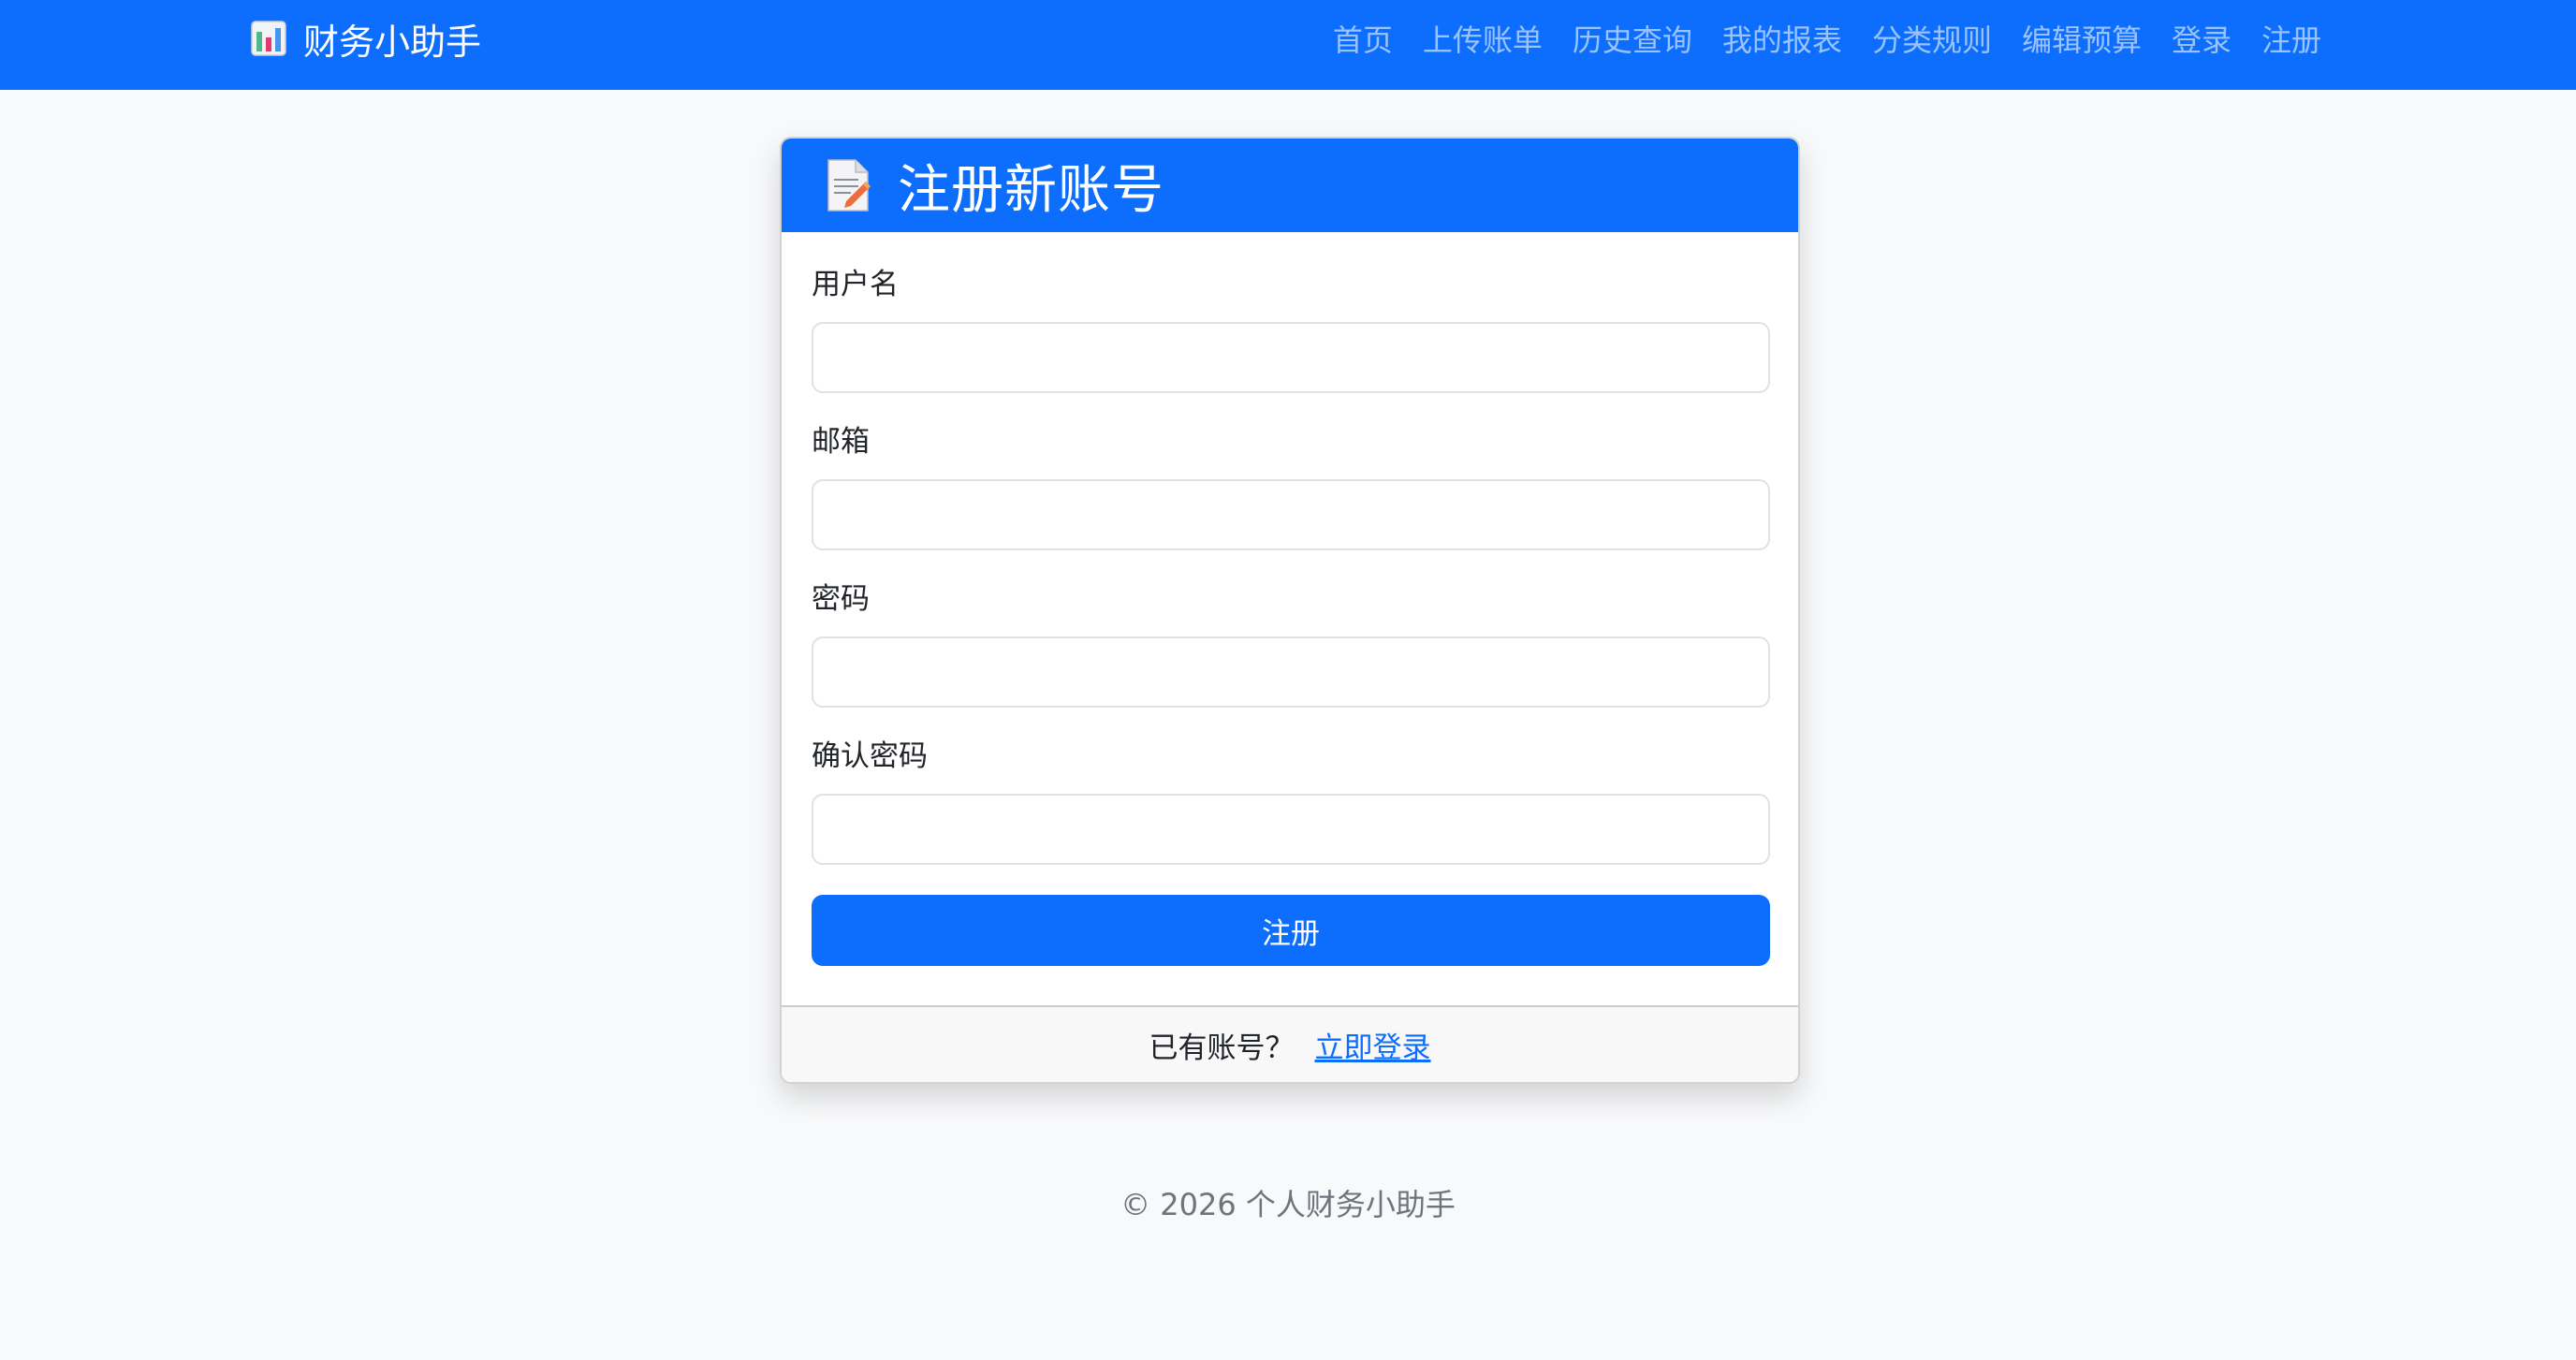  I want to click on login-now-link: 立即登录, so click(1373, 1045).